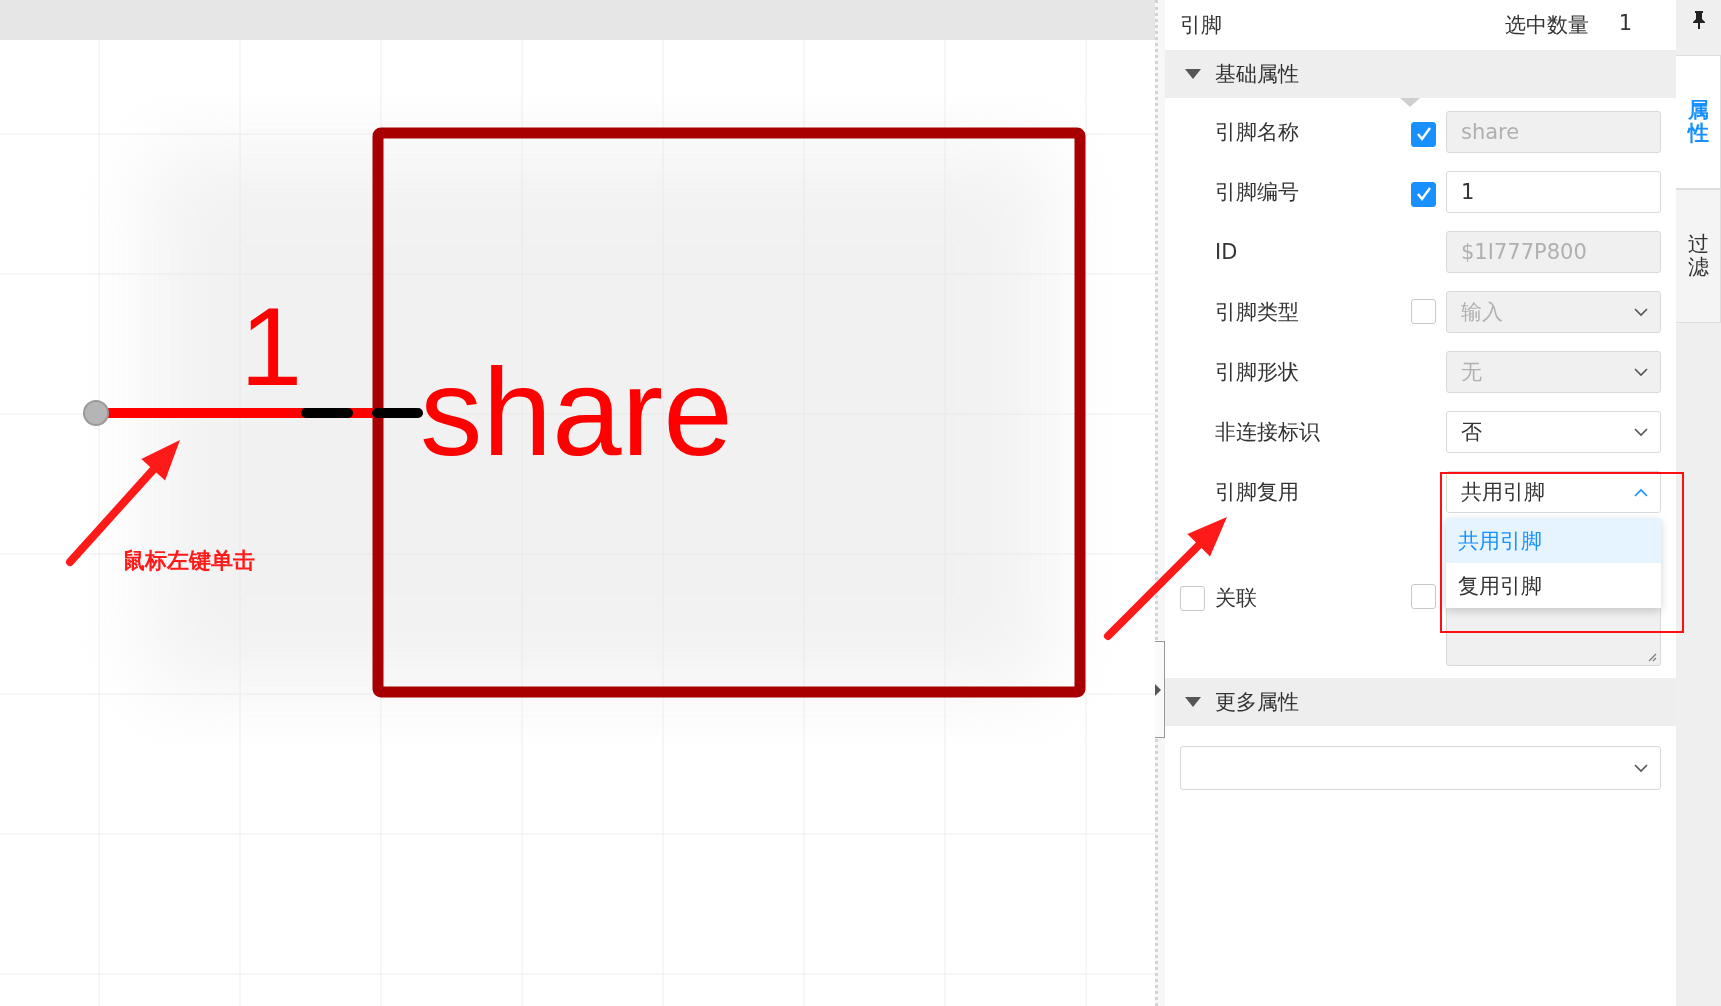 This screenshot has height=1006, width=1721. Describe the element at coordinates (189, 560) in the screenshot. I see `annotation-text: 鼠标左键单击` at that location.